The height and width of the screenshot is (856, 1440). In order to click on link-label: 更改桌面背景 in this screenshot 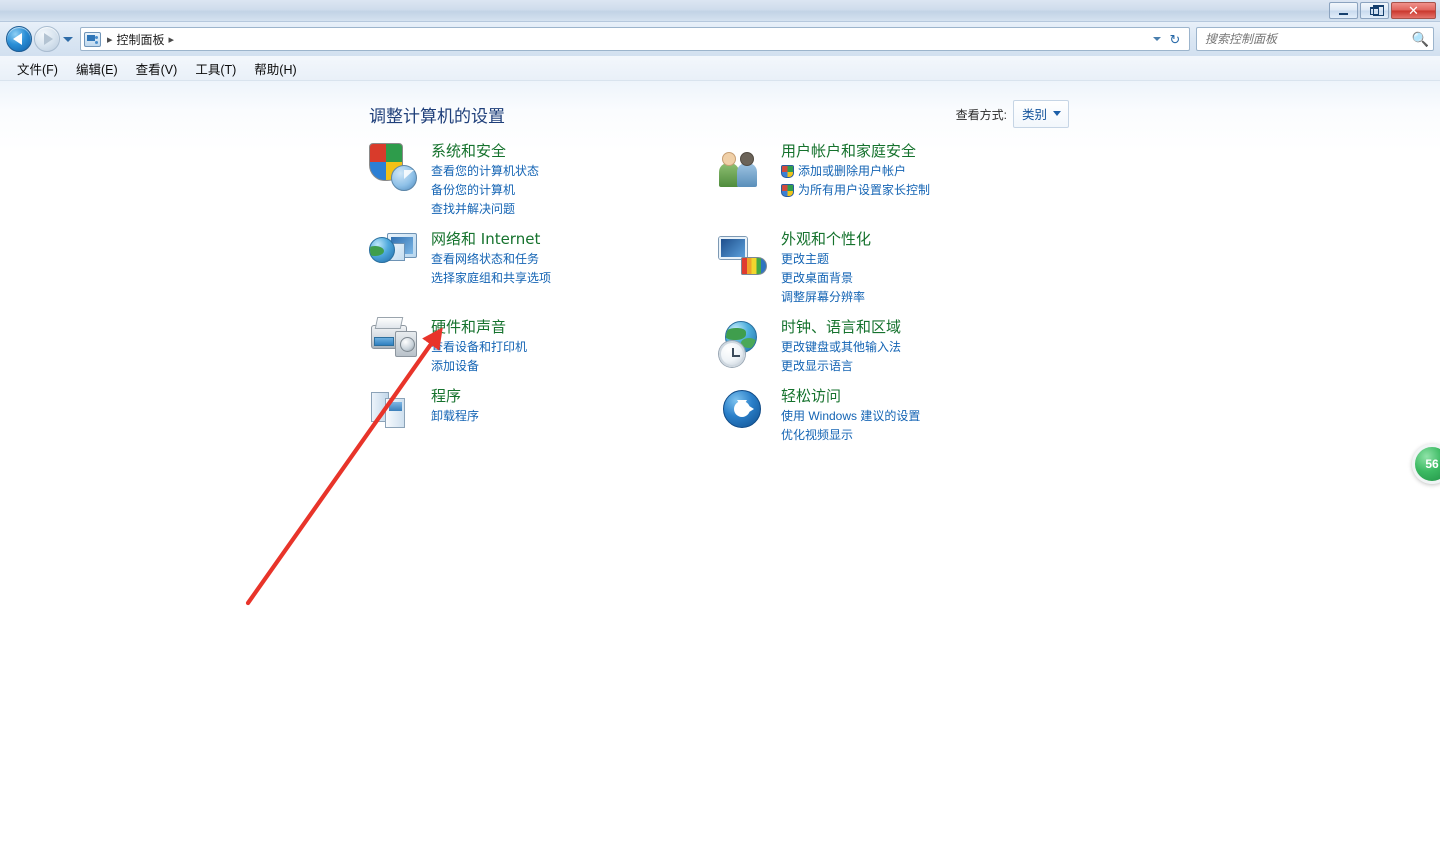, I will do `click(817, 278)`.